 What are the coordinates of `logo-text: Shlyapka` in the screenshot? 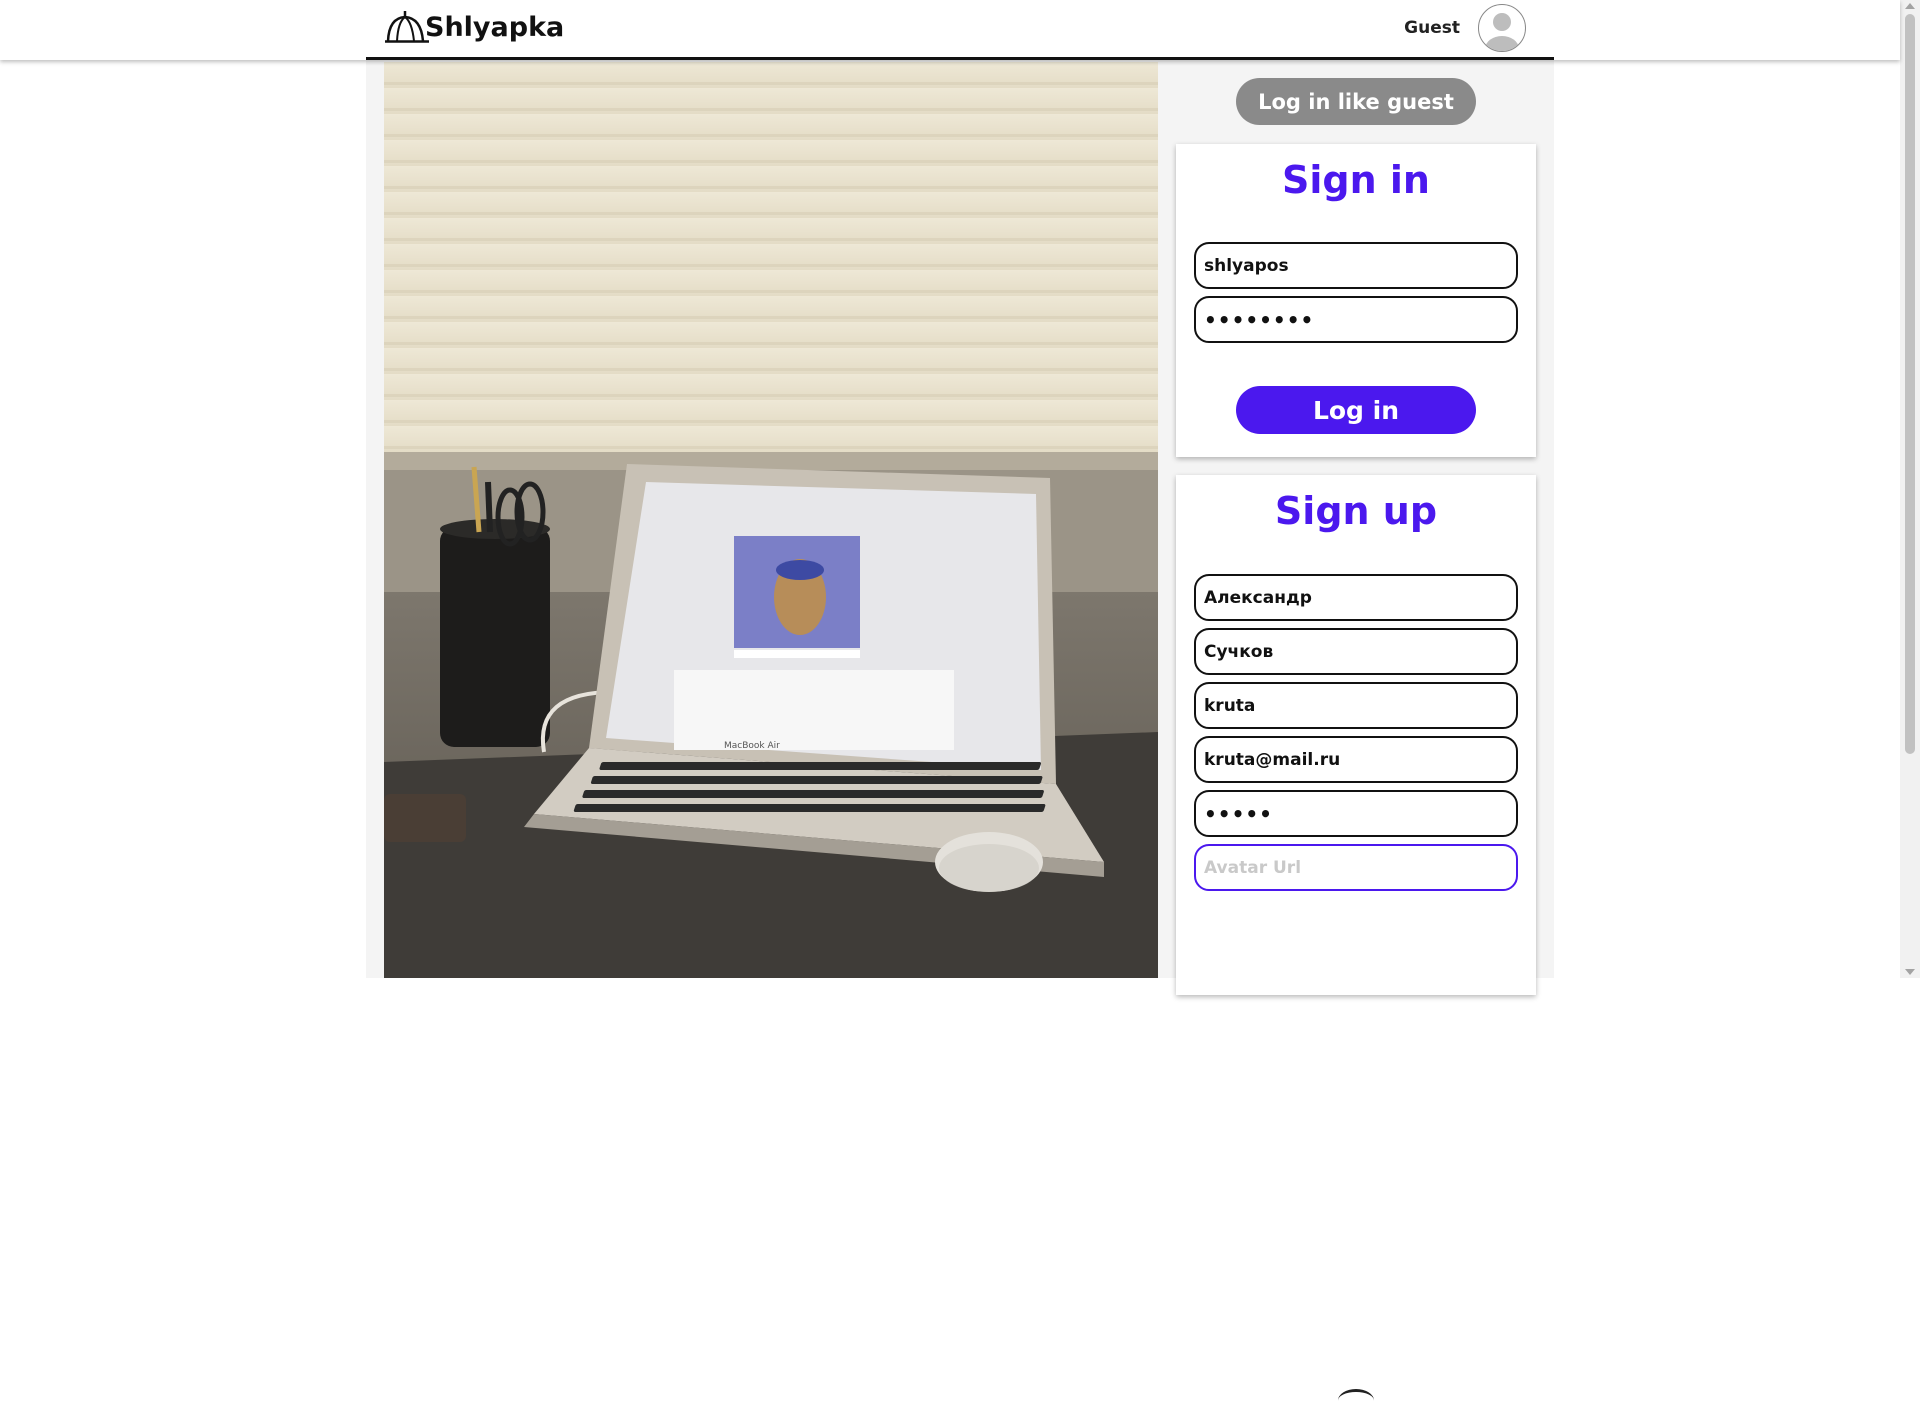 It's located at (495, 27).